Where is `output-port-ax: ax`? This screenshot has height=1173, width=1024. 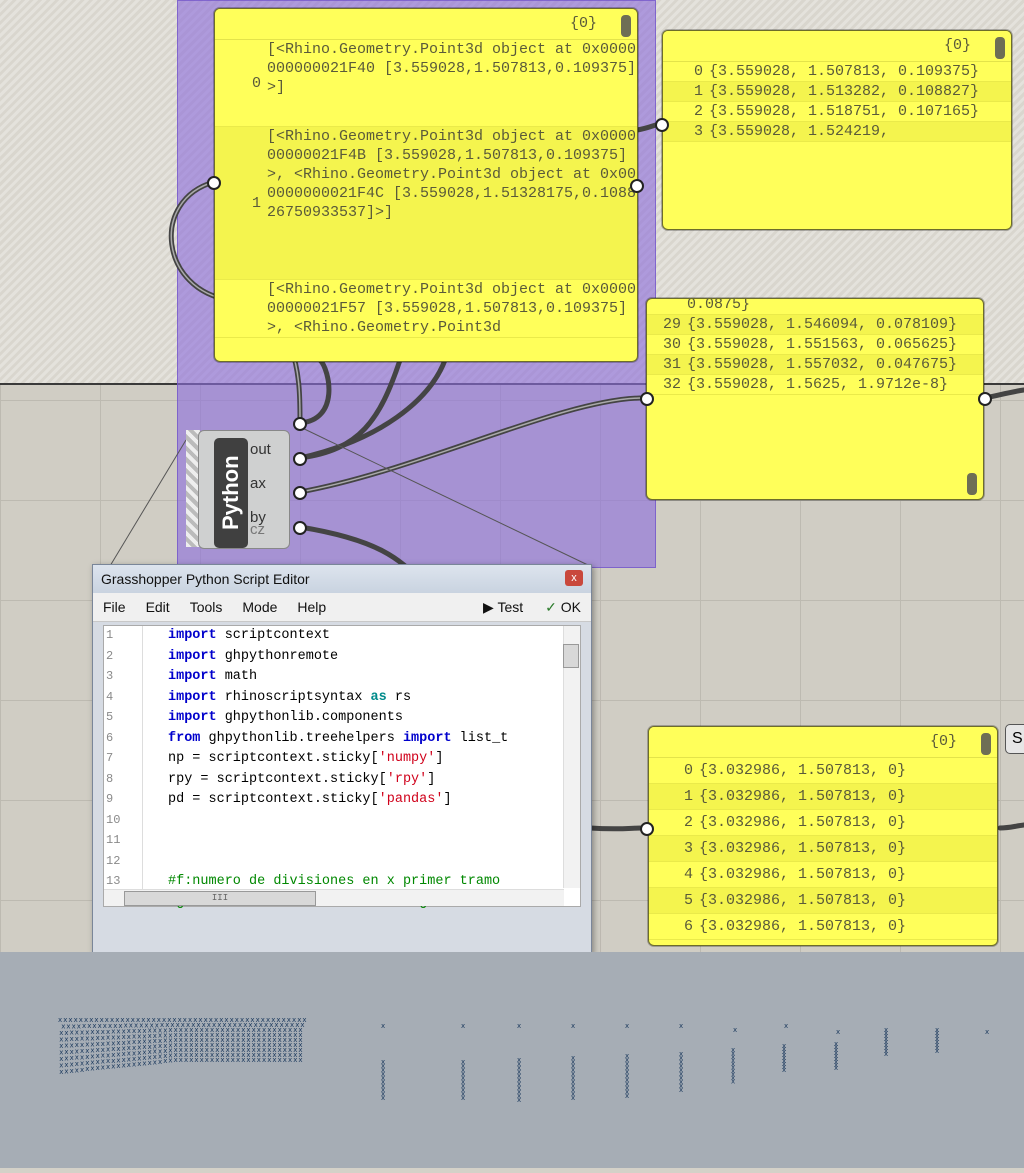
output-port-ax: ax is located at coordinates (258, 483).